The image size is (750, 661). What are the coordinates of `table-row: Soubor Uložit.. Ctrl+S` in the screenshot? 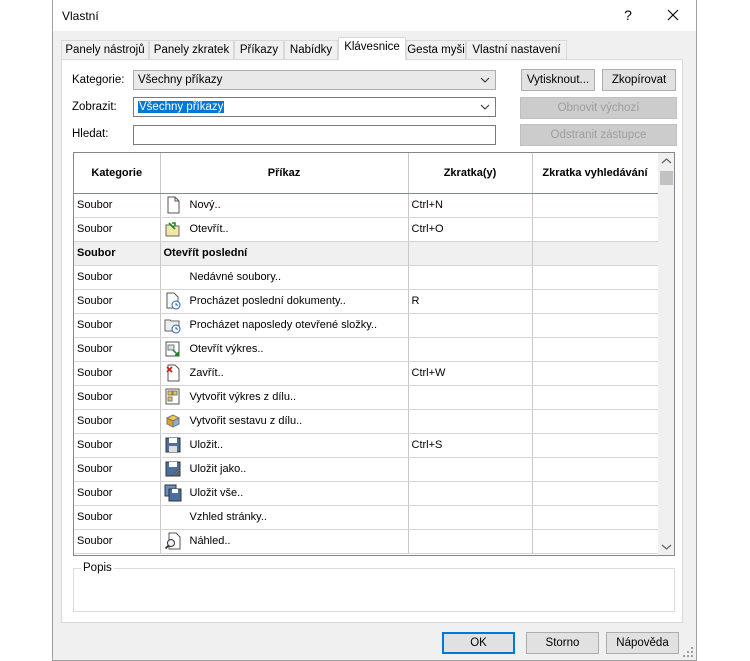 It's located at (366, 445).